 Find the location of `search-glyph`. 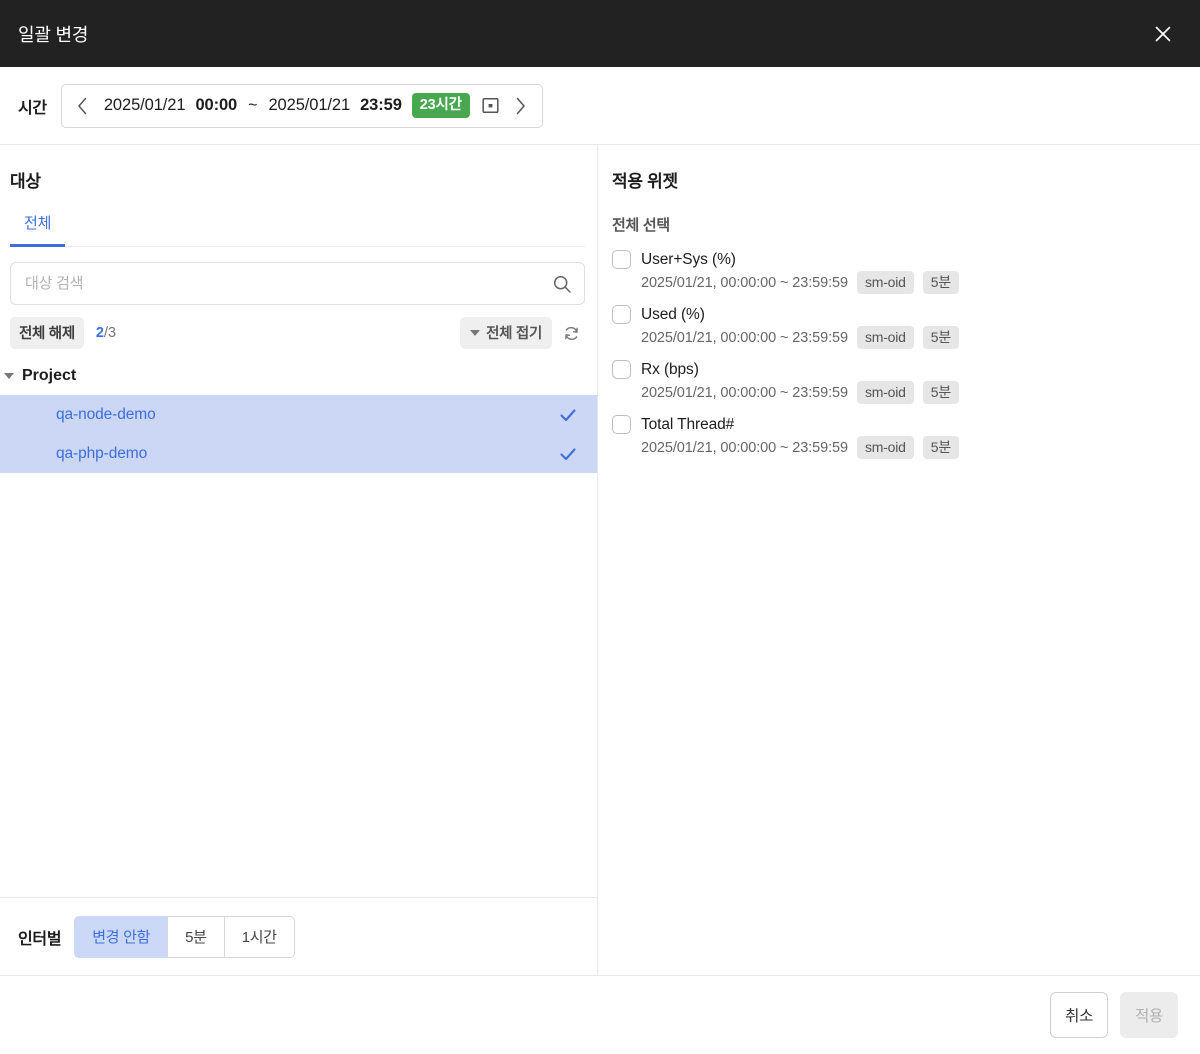

search-glyph is located at coordinates (562, 284).